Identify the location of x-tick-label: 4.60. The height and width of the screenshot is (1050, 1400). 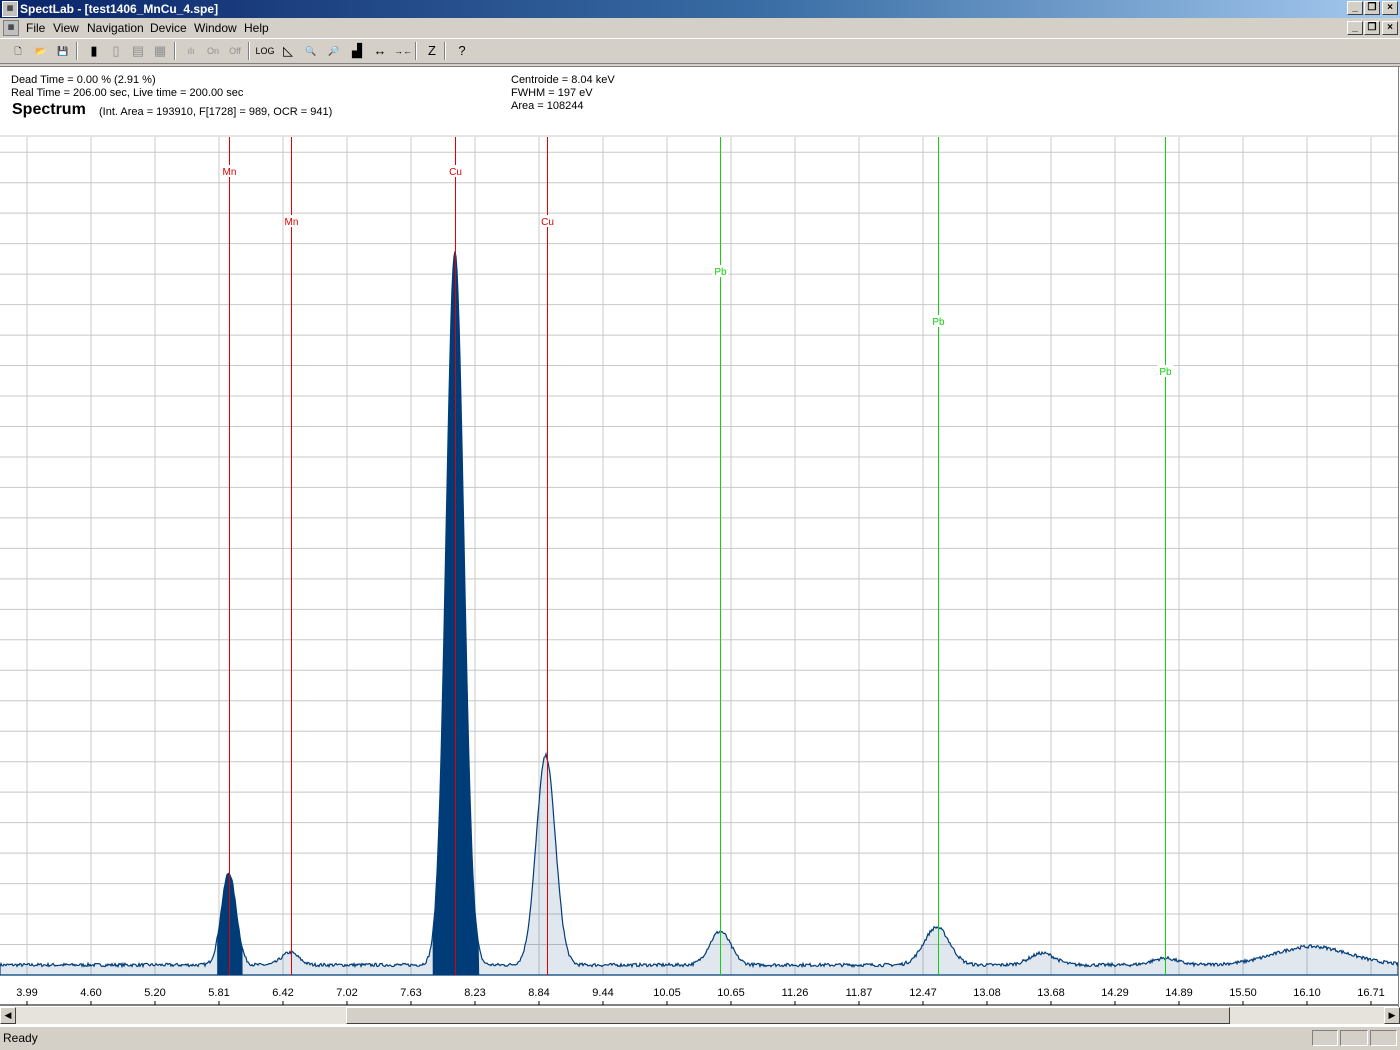
(90, 993).